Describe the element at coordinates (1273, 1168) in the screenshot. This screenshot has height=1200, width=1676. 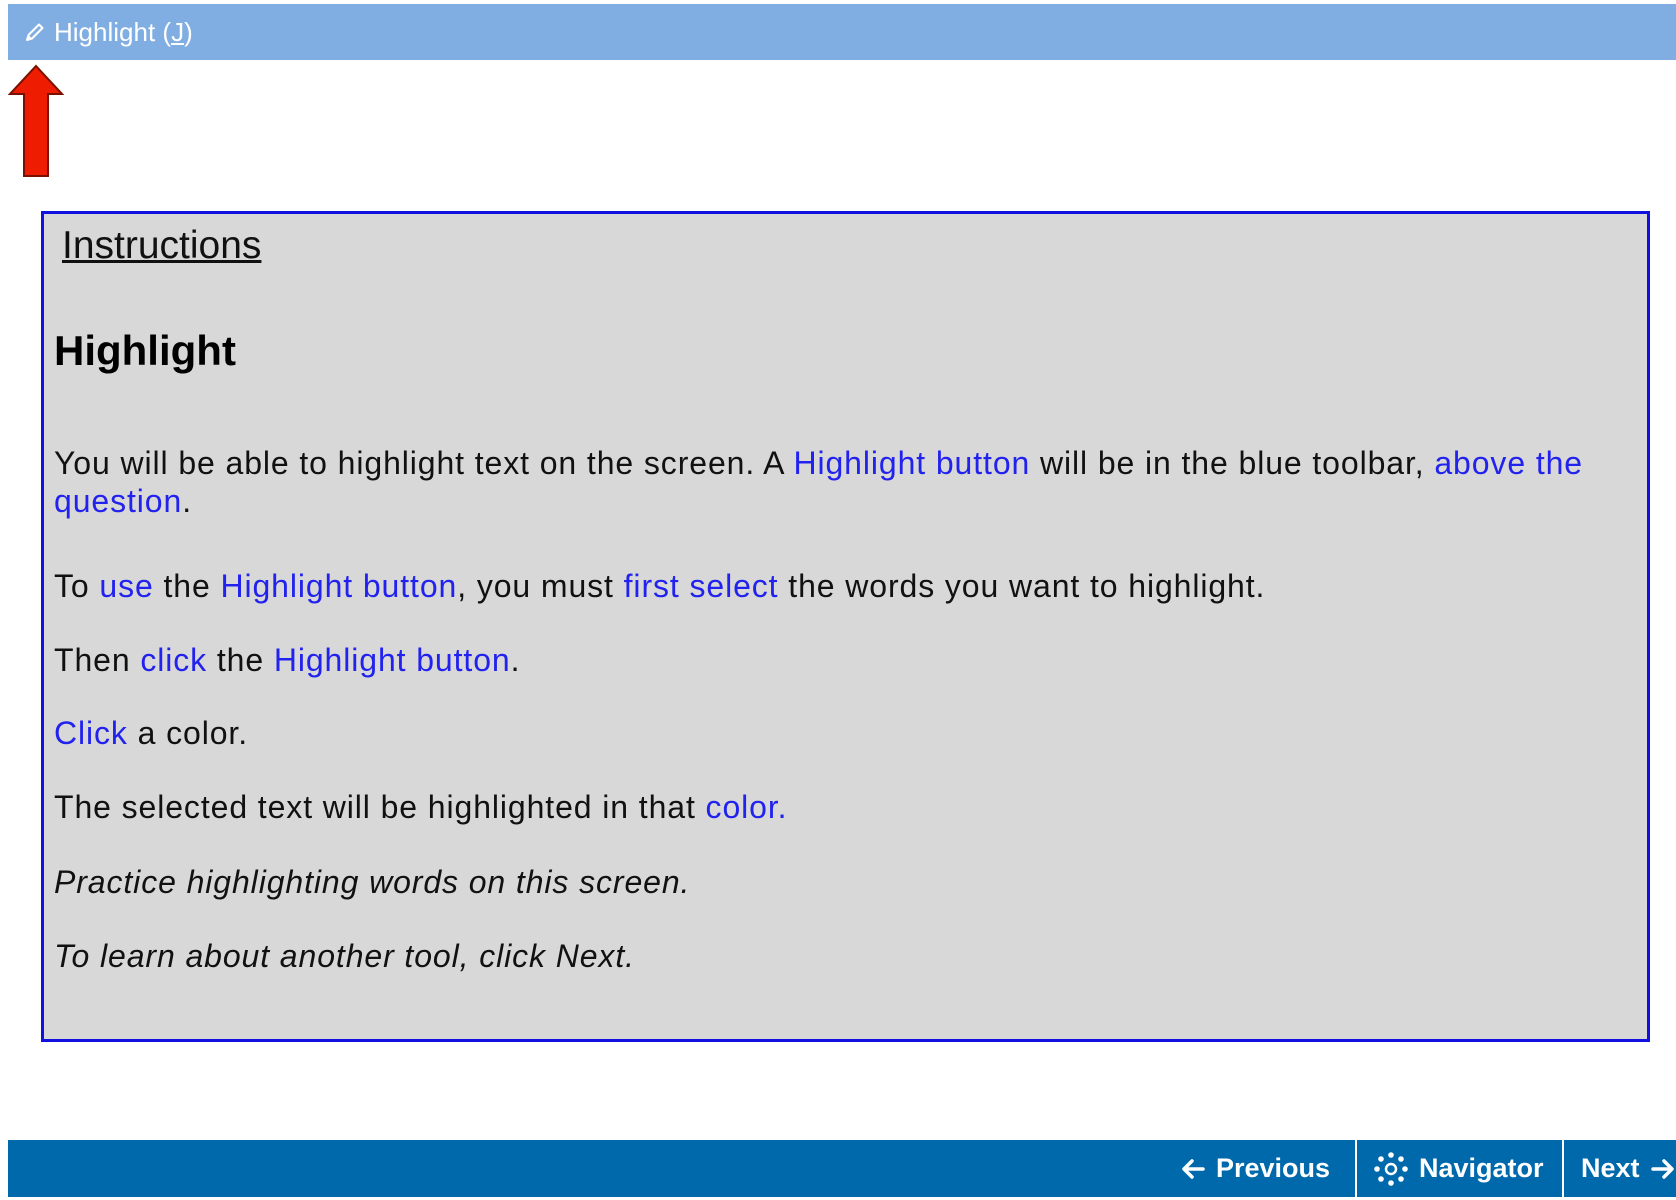
I see `previous-label: Previous` at that location.